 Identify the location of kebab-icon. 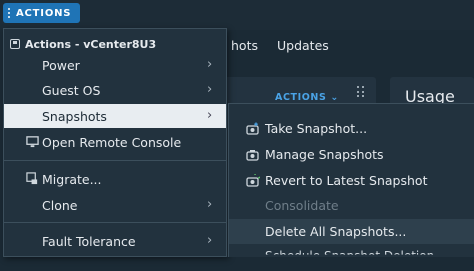
(9, 13).